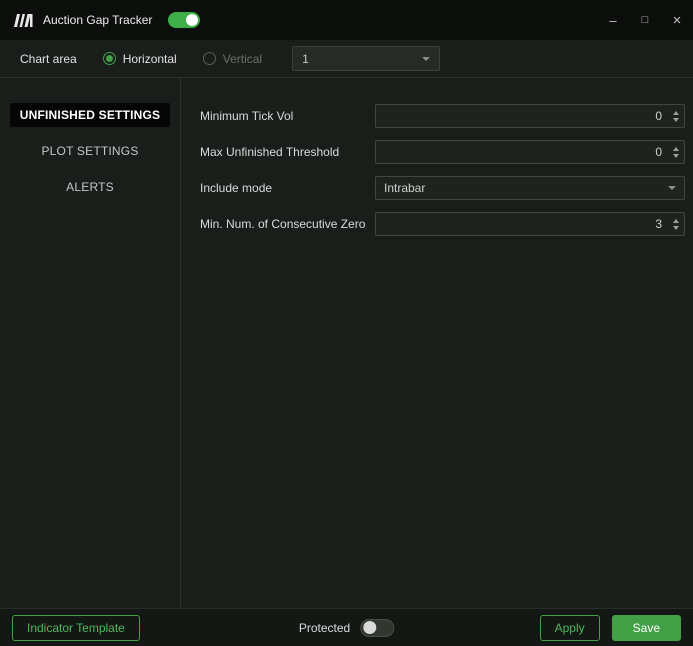 The width and height of the screenshot is (693, 646). I want to click on include-mode-select: Intrabar, so click(530, 188).